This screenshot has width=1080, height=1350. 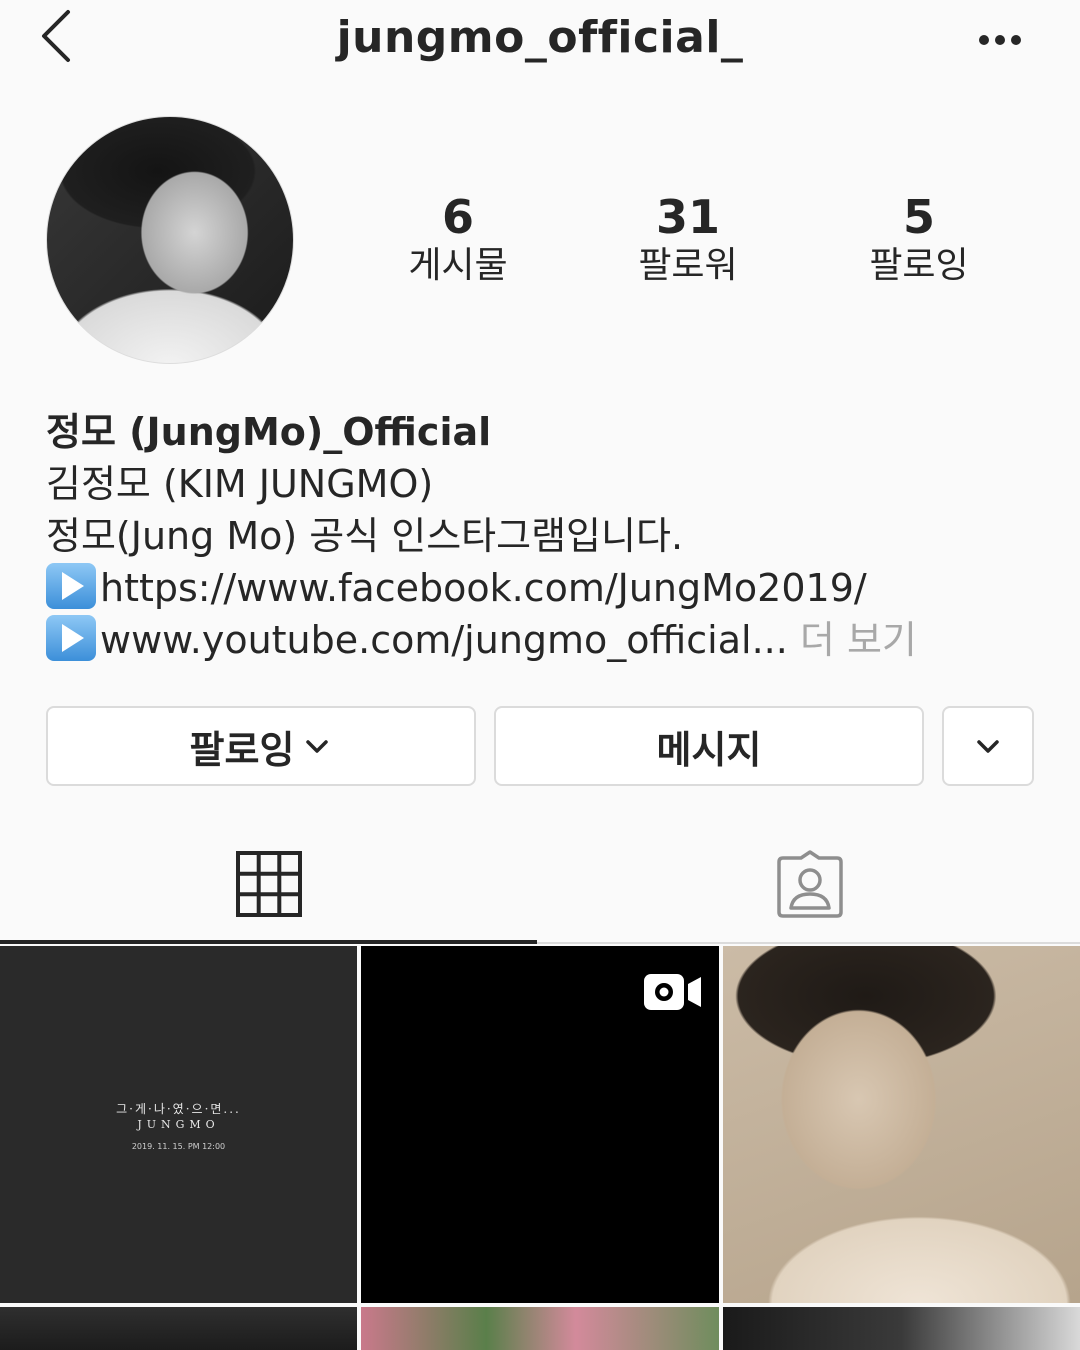 I want to click on bio-link-facebook-row: https://www.facebook.com/JungMo2019/, so click(x=546, y=588).